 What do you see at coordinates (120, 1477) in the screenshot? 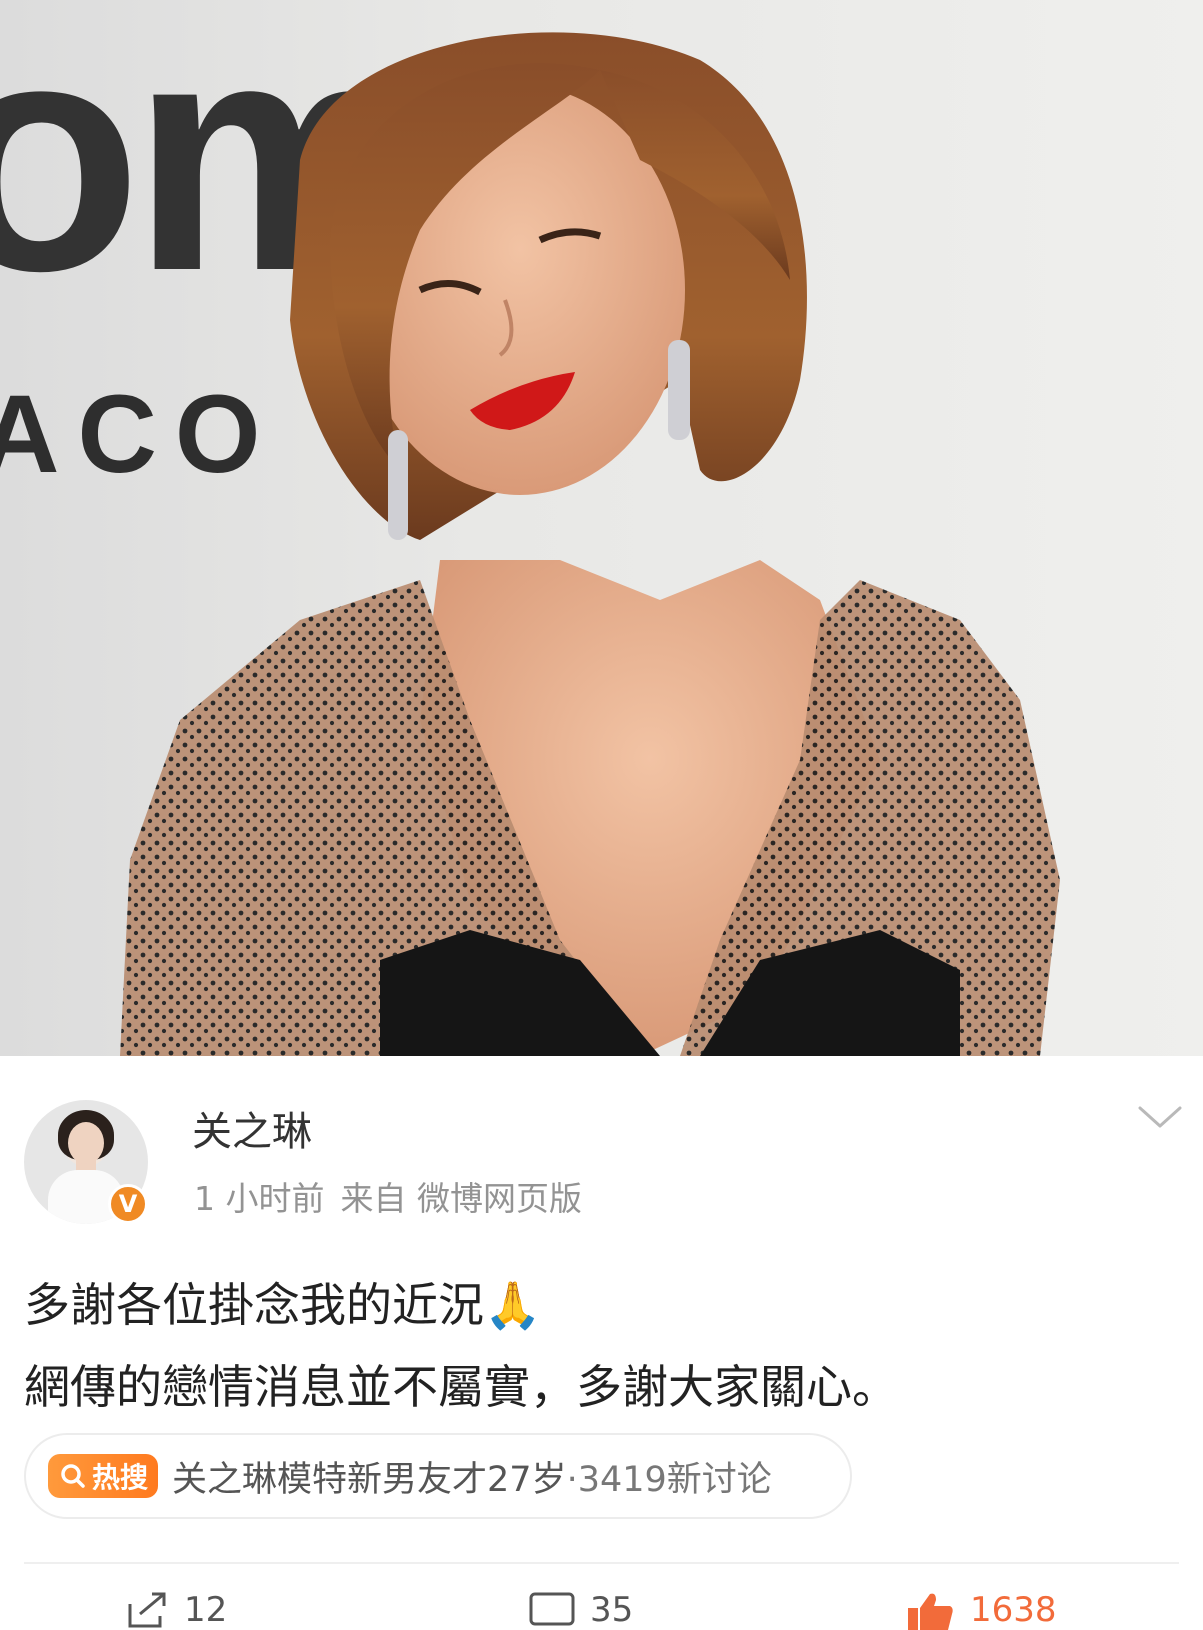
I see `hot-search-tag-label: 热搜` at bounding box center [120, 1477].